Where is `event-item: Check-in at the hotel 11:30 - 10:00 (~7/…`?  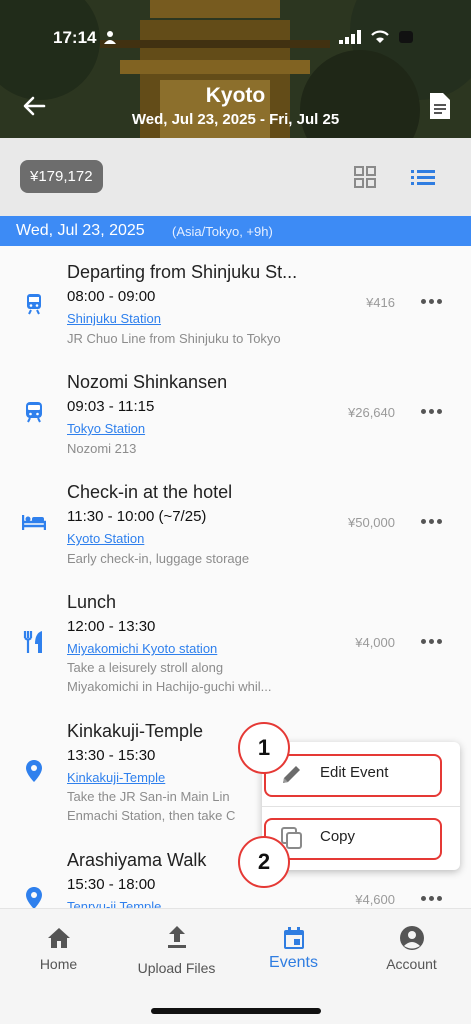
event-item: Check-in at the hotel 11:30 - 10:00 (~7/… is located at coordinates (235, 537).